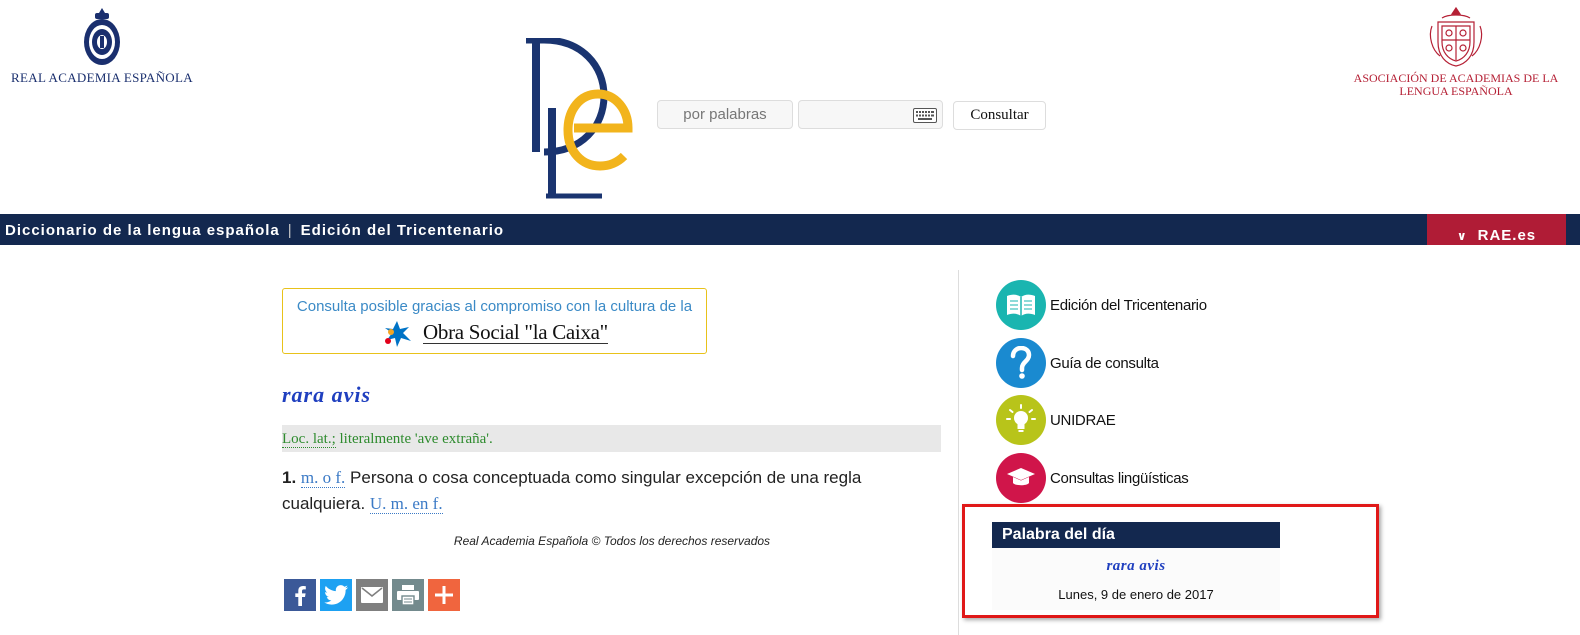  I want to click on dle-logo, so click(576, 118).